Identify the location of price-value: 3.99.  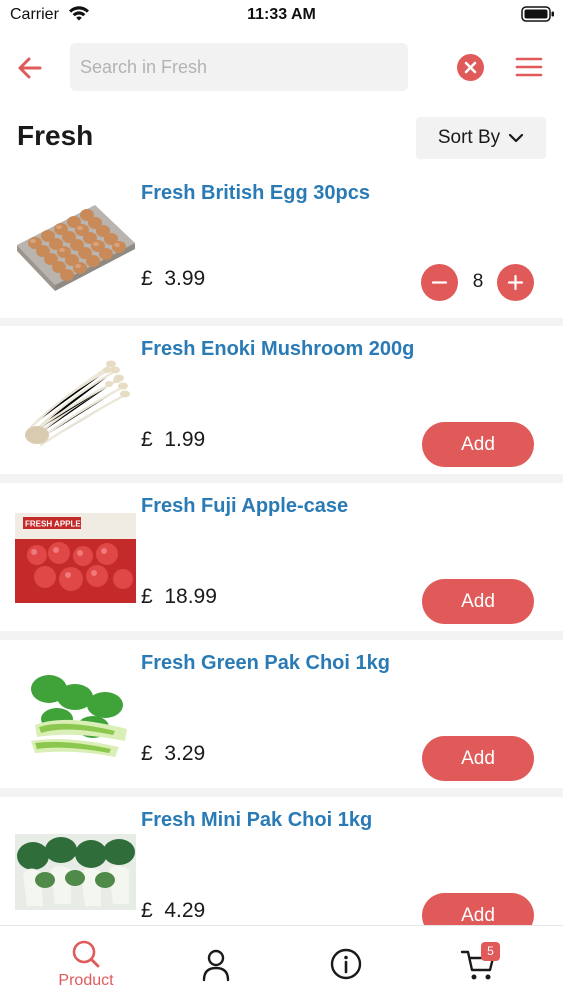
(185, 278).